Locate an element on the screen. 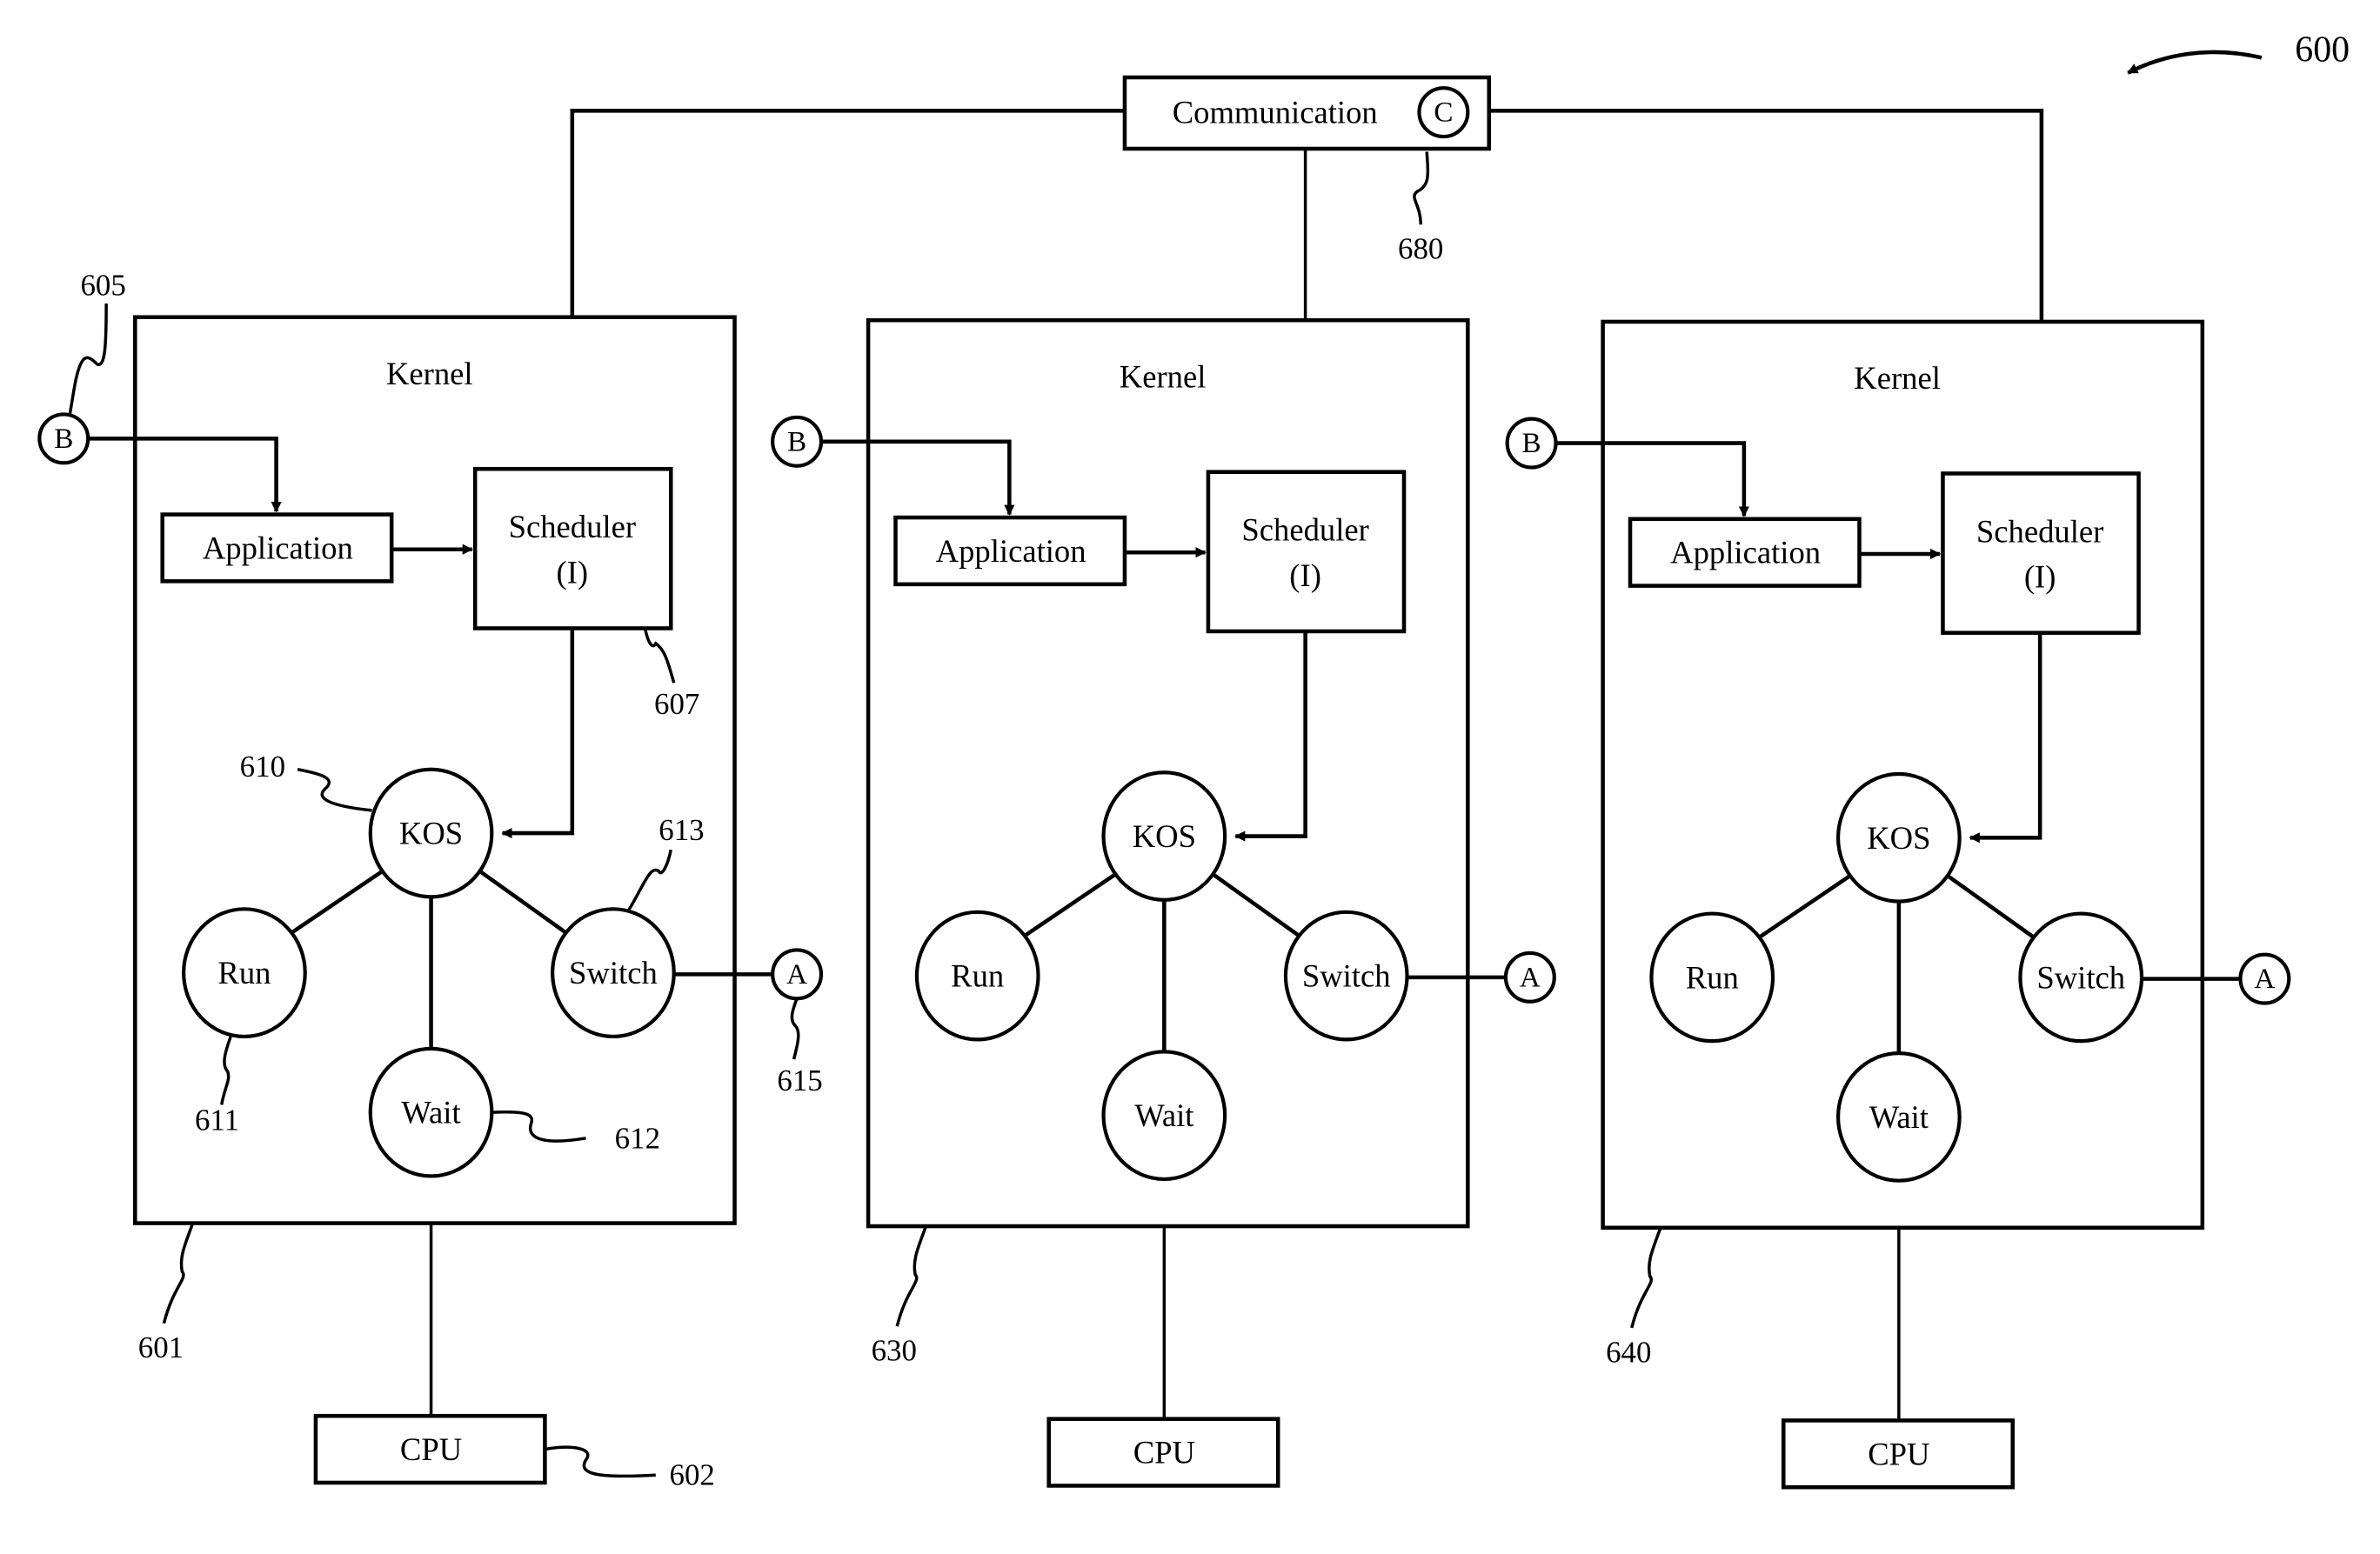 This screenshot has height=1554, width=2380. ref-611: 611 is located at coordinates (217, 1120).